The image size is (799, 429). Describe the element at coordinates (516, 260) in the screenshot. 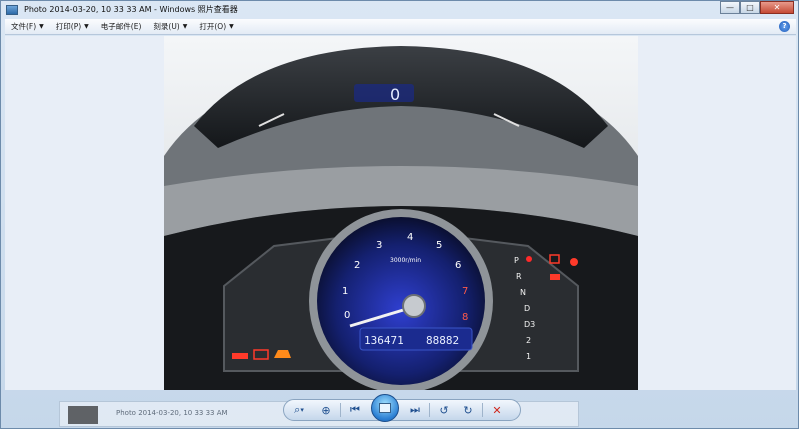

I see `gear-indicator: P` at that location.